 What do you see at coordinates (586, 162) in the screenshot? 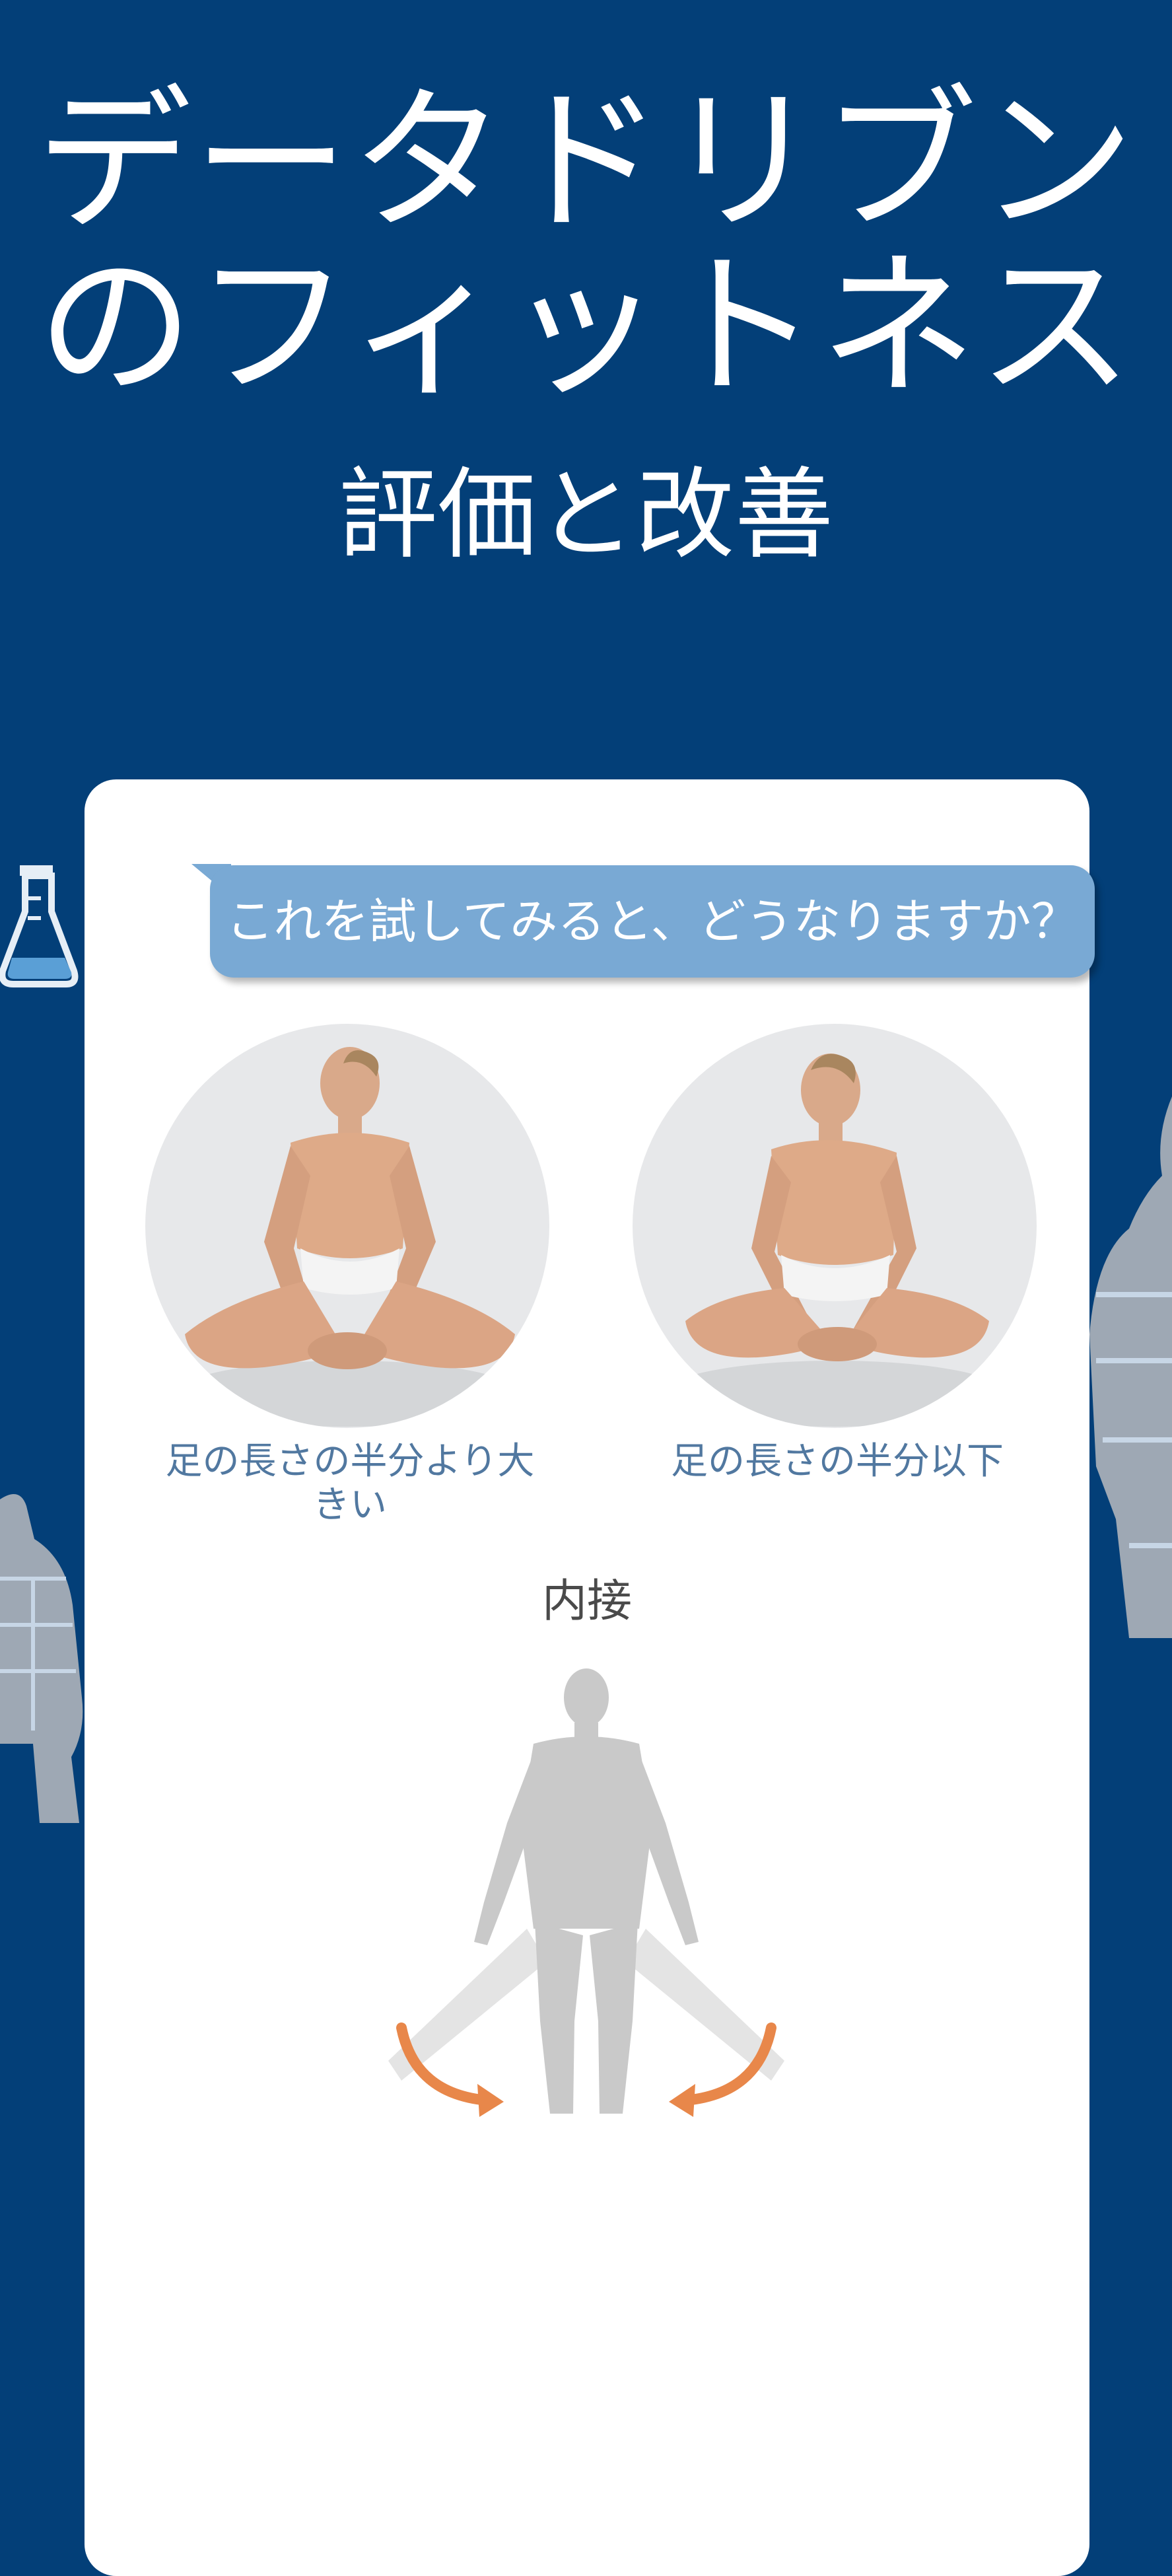
I see `headline-line-1: データドリブン` at bounding box center [586, 162].